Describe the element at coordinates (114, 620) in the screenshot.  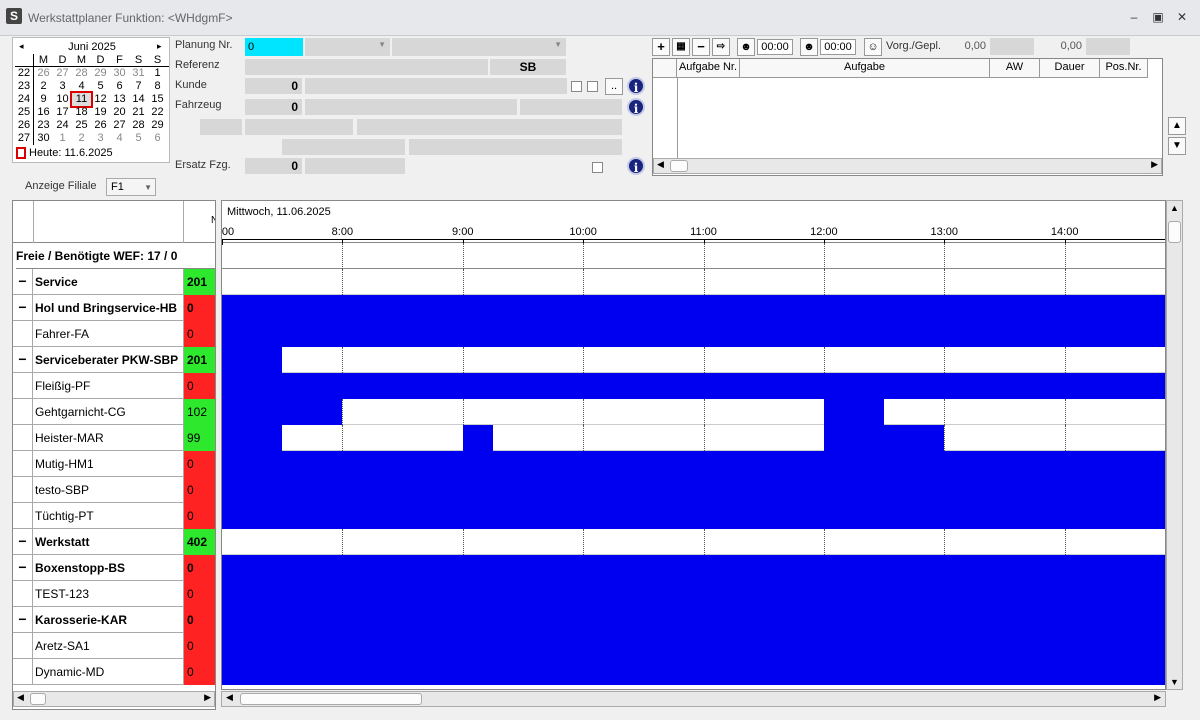
I see `resource-row: − Karosserie-KAR 0` at that location.